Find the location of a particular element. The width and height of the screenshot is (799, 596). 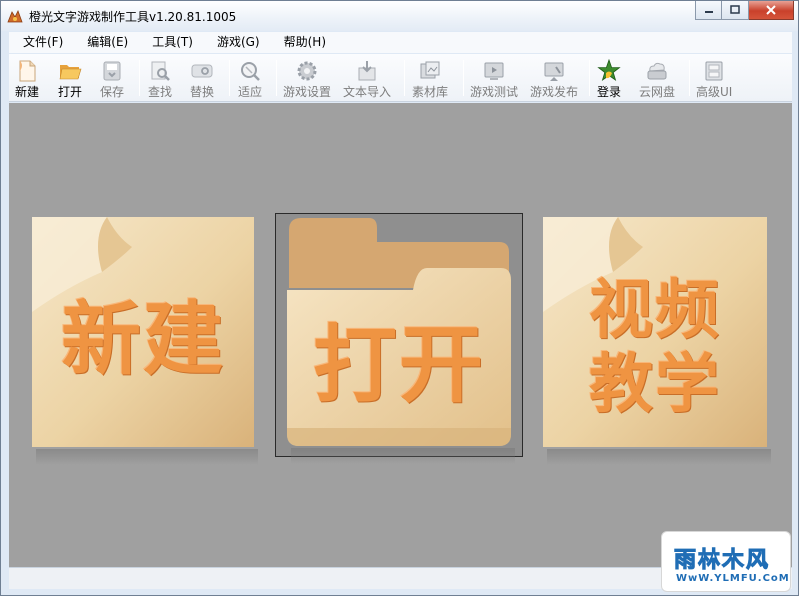

replace-button: 替换 is located at coordinates (202, 78).